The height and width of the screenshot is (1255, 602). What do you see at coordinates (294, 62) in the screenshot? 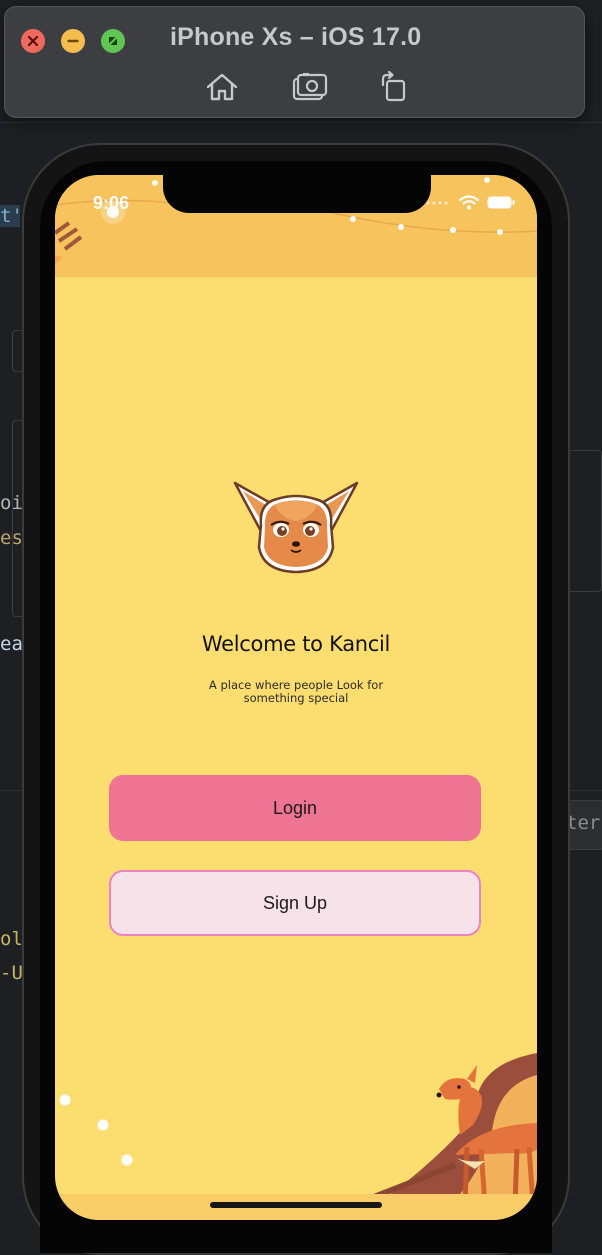
I see `simulator-title-bar: iPhone Xs – iOS 17.0` at bounding box center [294, 62].